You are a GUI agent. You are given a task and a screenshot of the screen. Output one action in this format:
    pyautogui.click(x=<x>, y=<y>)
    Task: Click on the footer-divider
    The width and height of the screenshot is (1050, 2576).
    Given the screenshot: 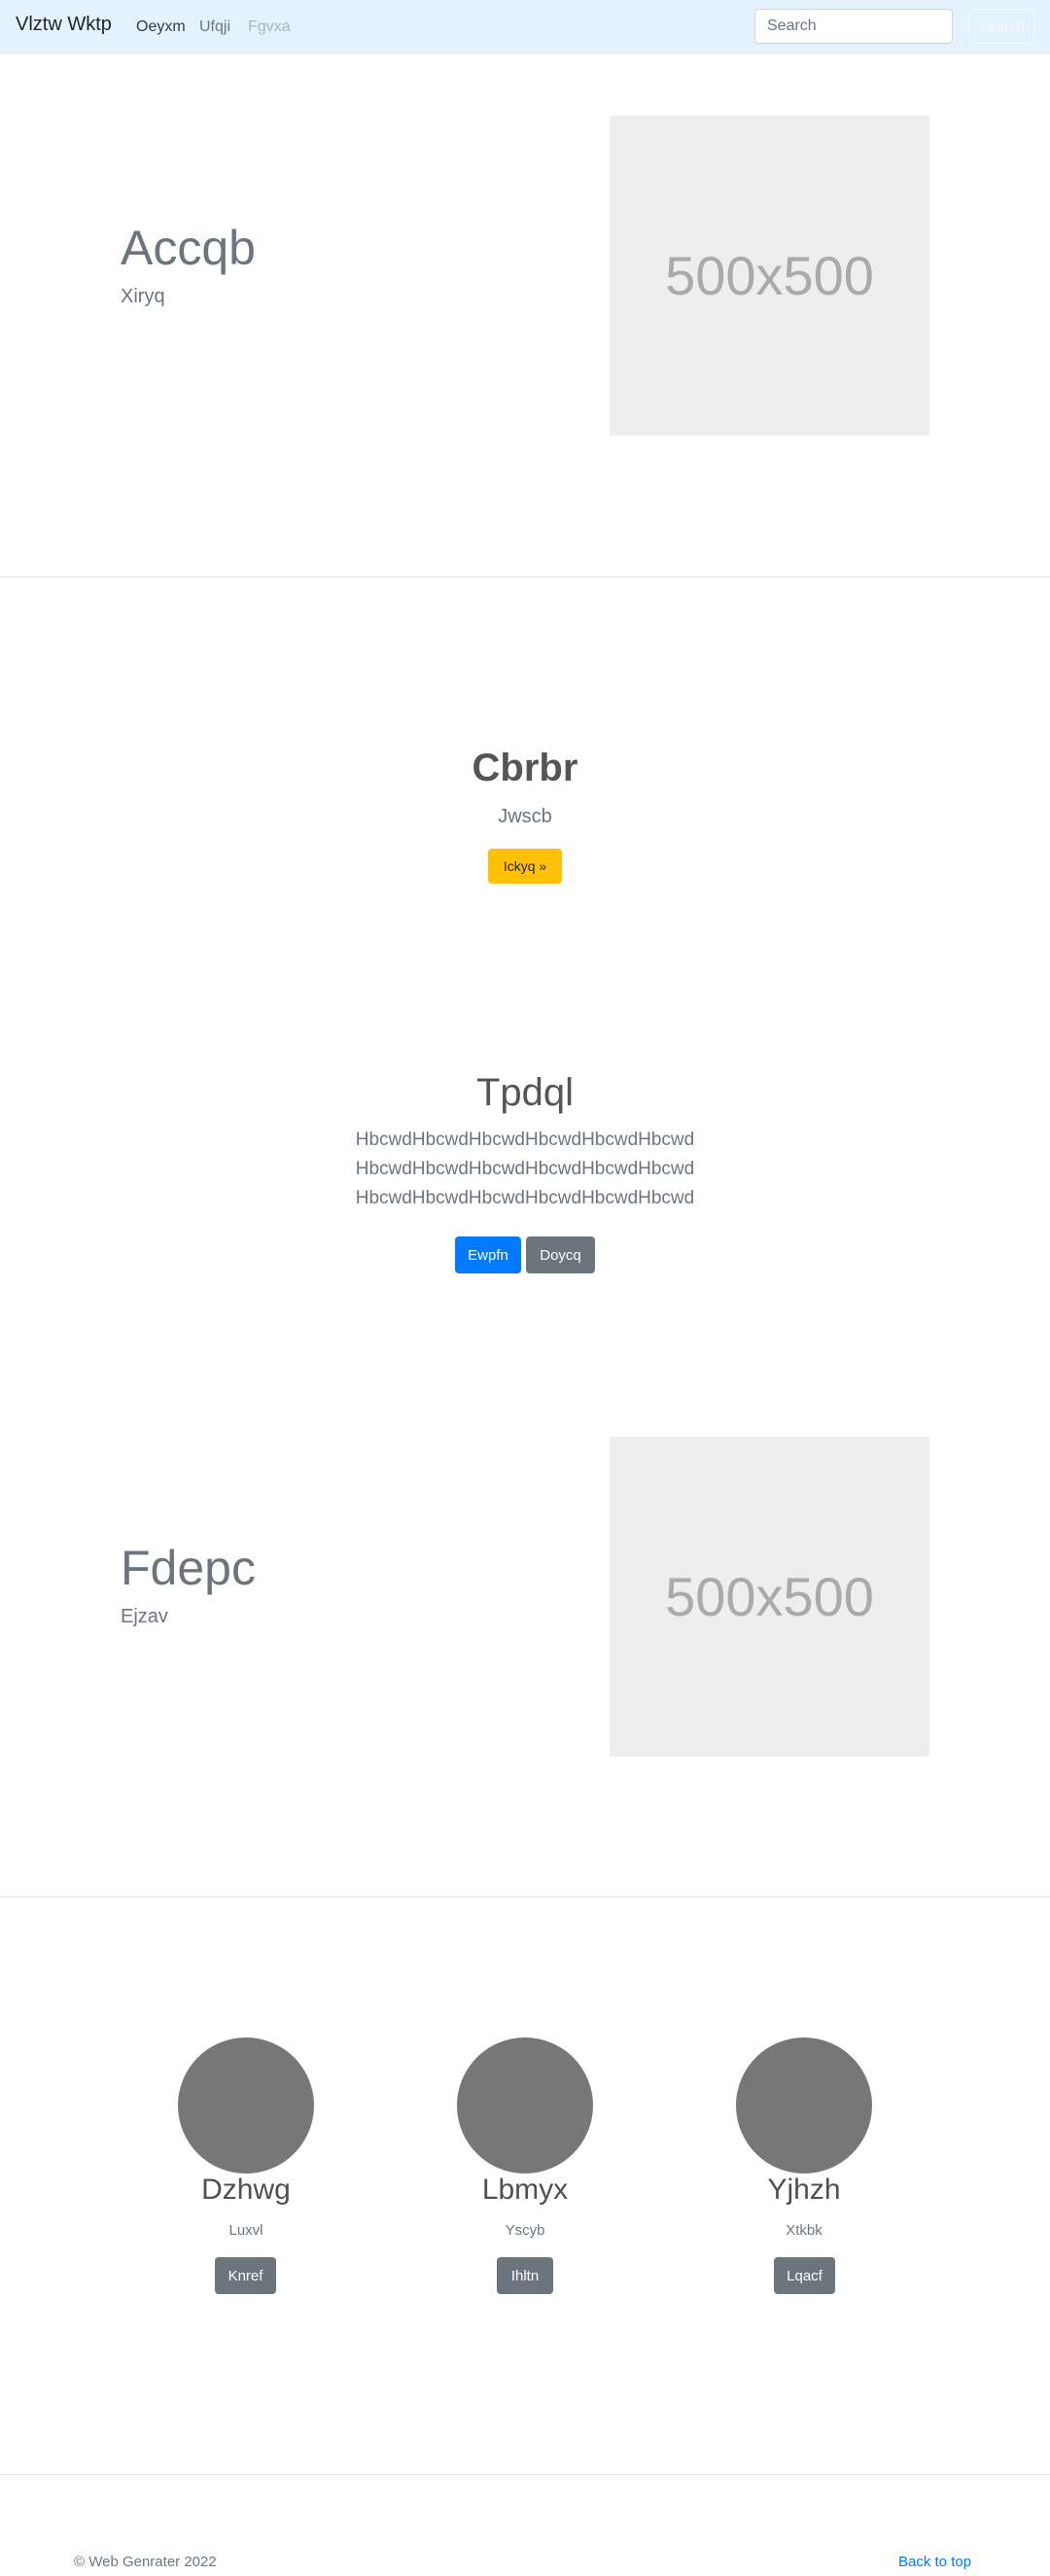 What is the action you would take?
    pyautogui.click(x=525, y=2474)
    